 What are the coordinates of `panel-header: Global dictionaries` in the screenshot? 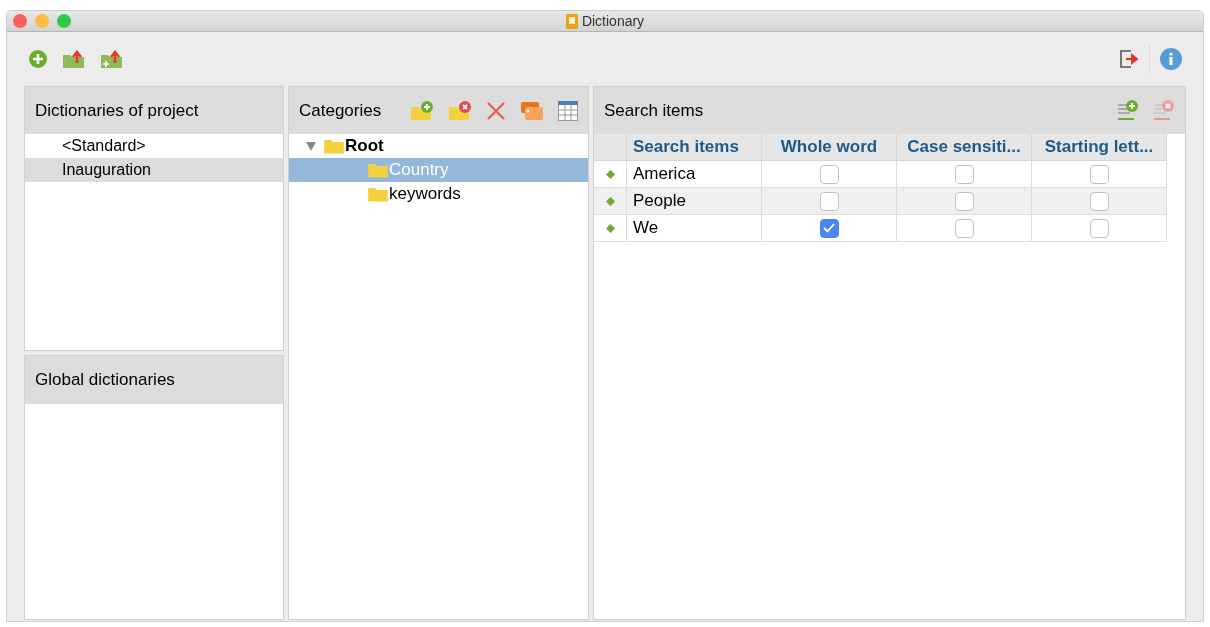 It's located at (154, 380).